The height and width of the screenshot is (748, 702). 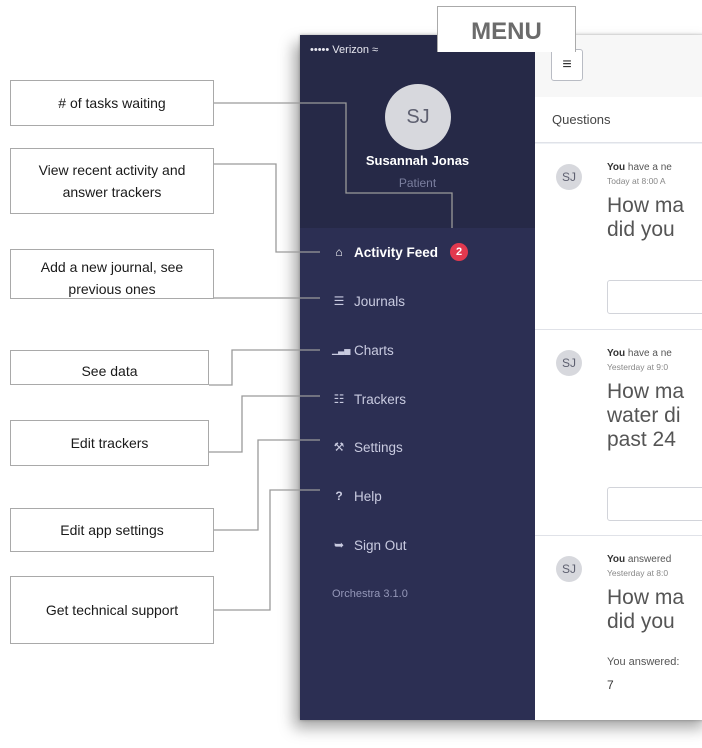 I want to click on callout-app-settings: Edit app settings, so click(x=112, y=530).